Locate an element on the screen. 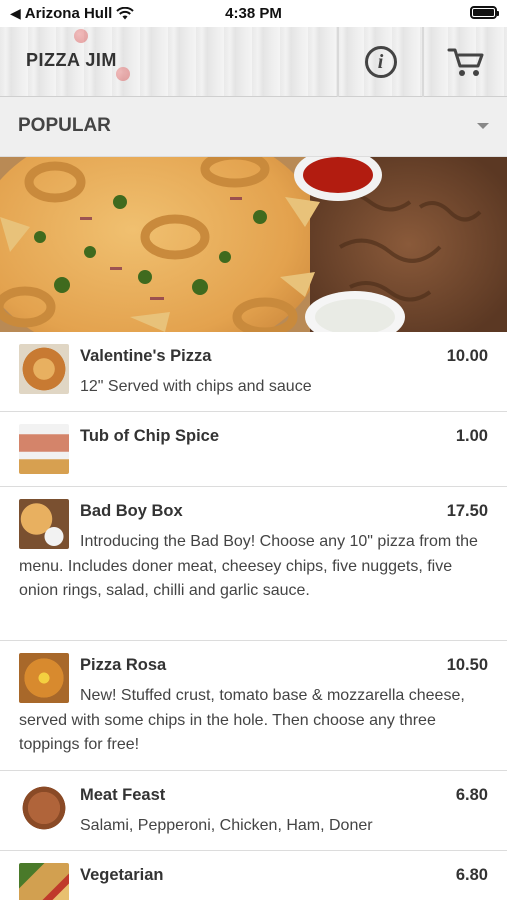 The image size is (507, 900). category-dropdown: POPULAR is located at coordinates (253, 127).